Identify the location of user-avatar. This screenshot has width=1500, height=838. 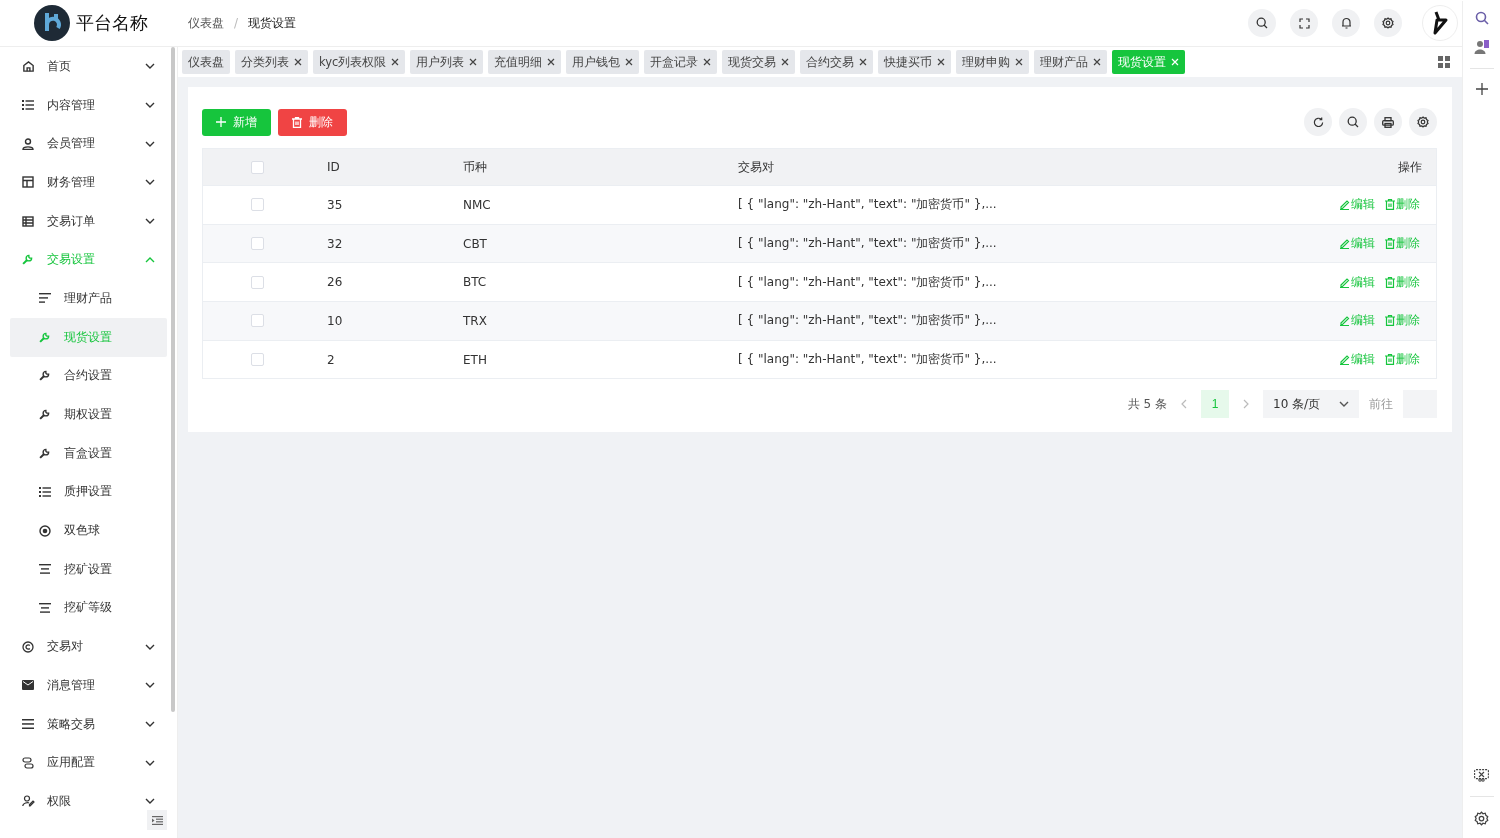
(1440, 23).